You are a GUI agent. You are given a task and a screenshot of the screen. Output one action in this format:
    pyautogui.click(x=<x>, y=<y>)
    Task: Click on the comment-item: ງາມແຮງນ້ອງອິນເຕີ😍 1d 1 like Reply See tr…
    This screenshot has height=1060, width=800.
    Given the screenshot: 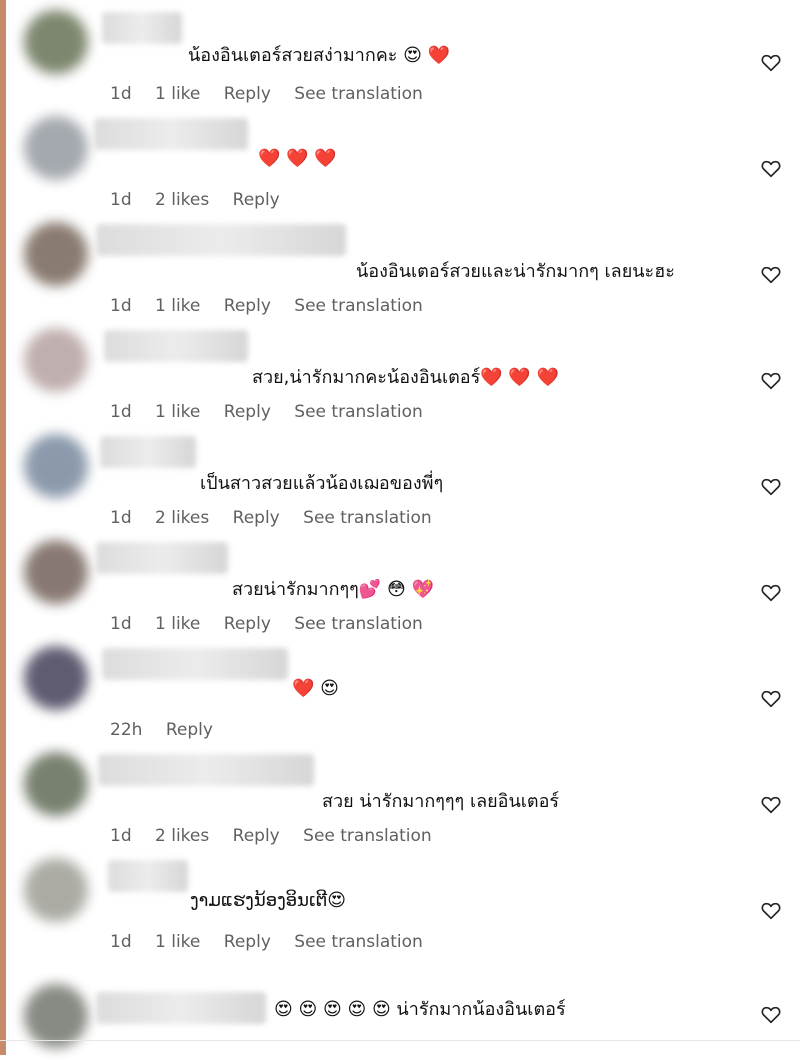 What is the action you would take?
    pyautogui.click(x=400, y=901)
    